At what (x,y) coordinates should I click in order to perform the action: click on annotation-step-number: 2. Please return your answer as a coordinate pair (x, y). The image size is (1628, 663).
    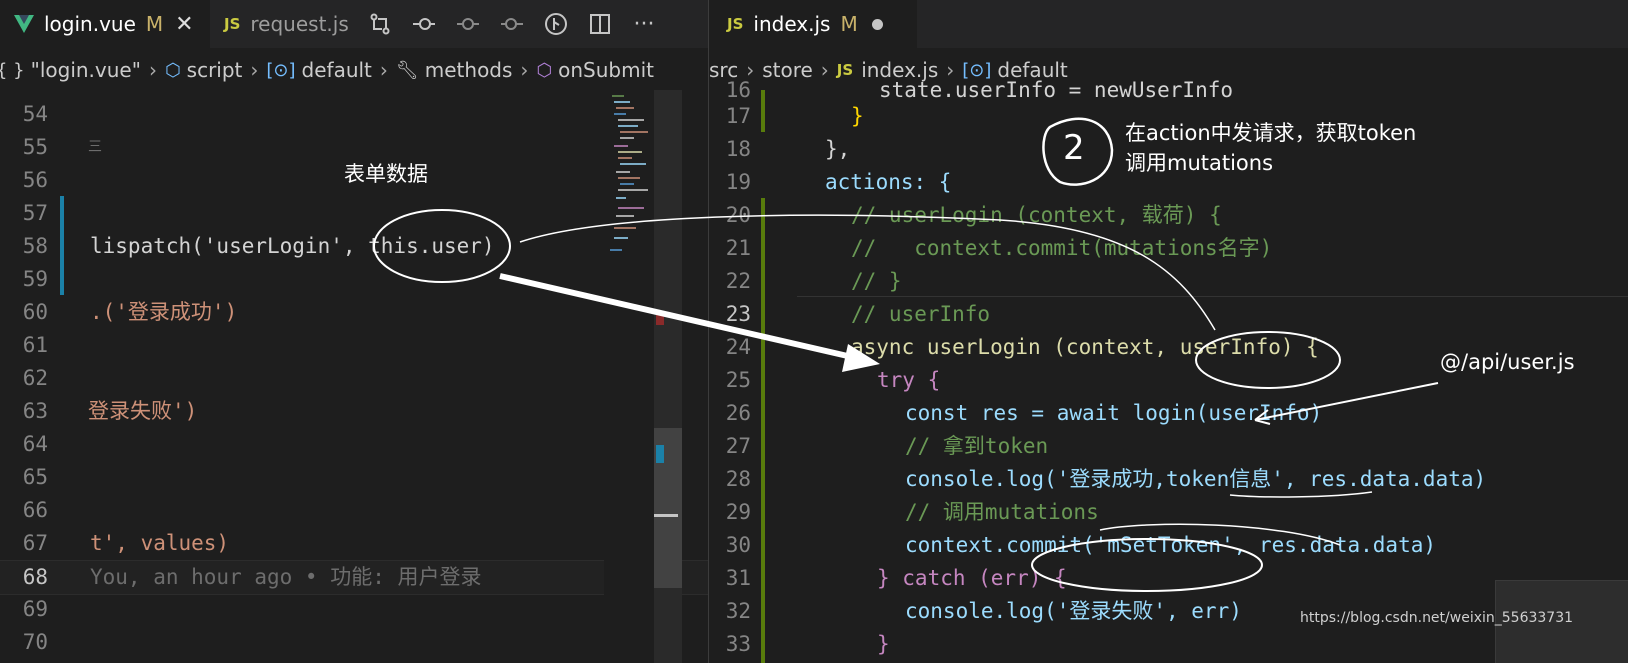
    Looking at the image, I should click on (1074, 148).